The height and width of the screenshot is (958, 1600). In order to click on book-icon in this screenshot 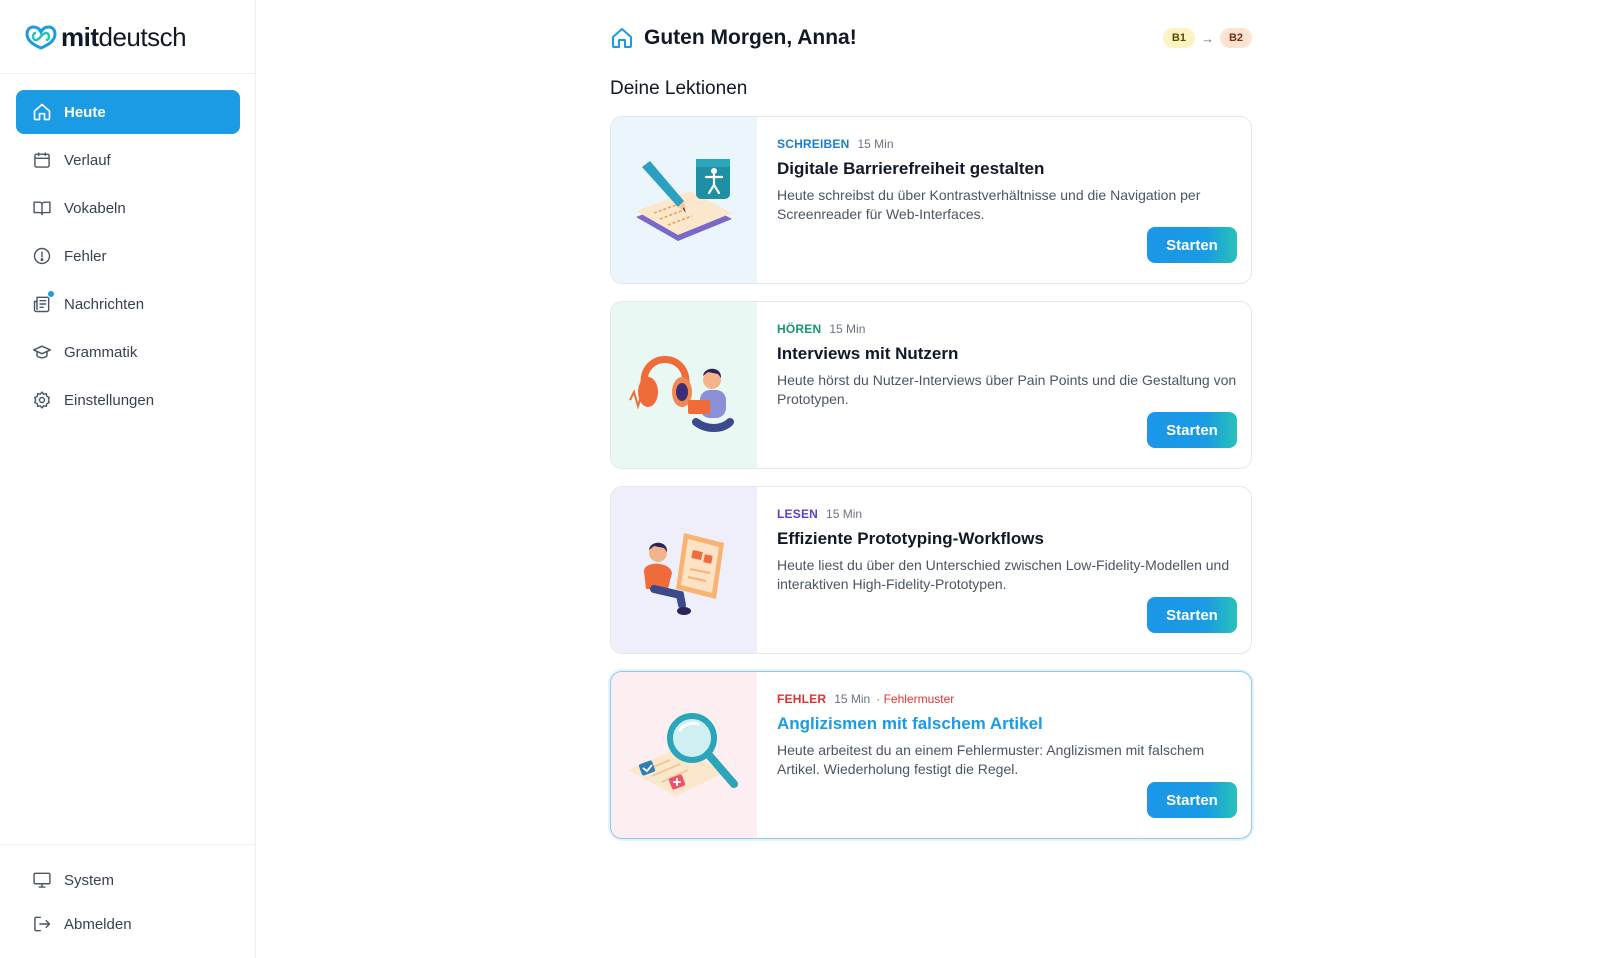, I will do `click(42, 208)`.